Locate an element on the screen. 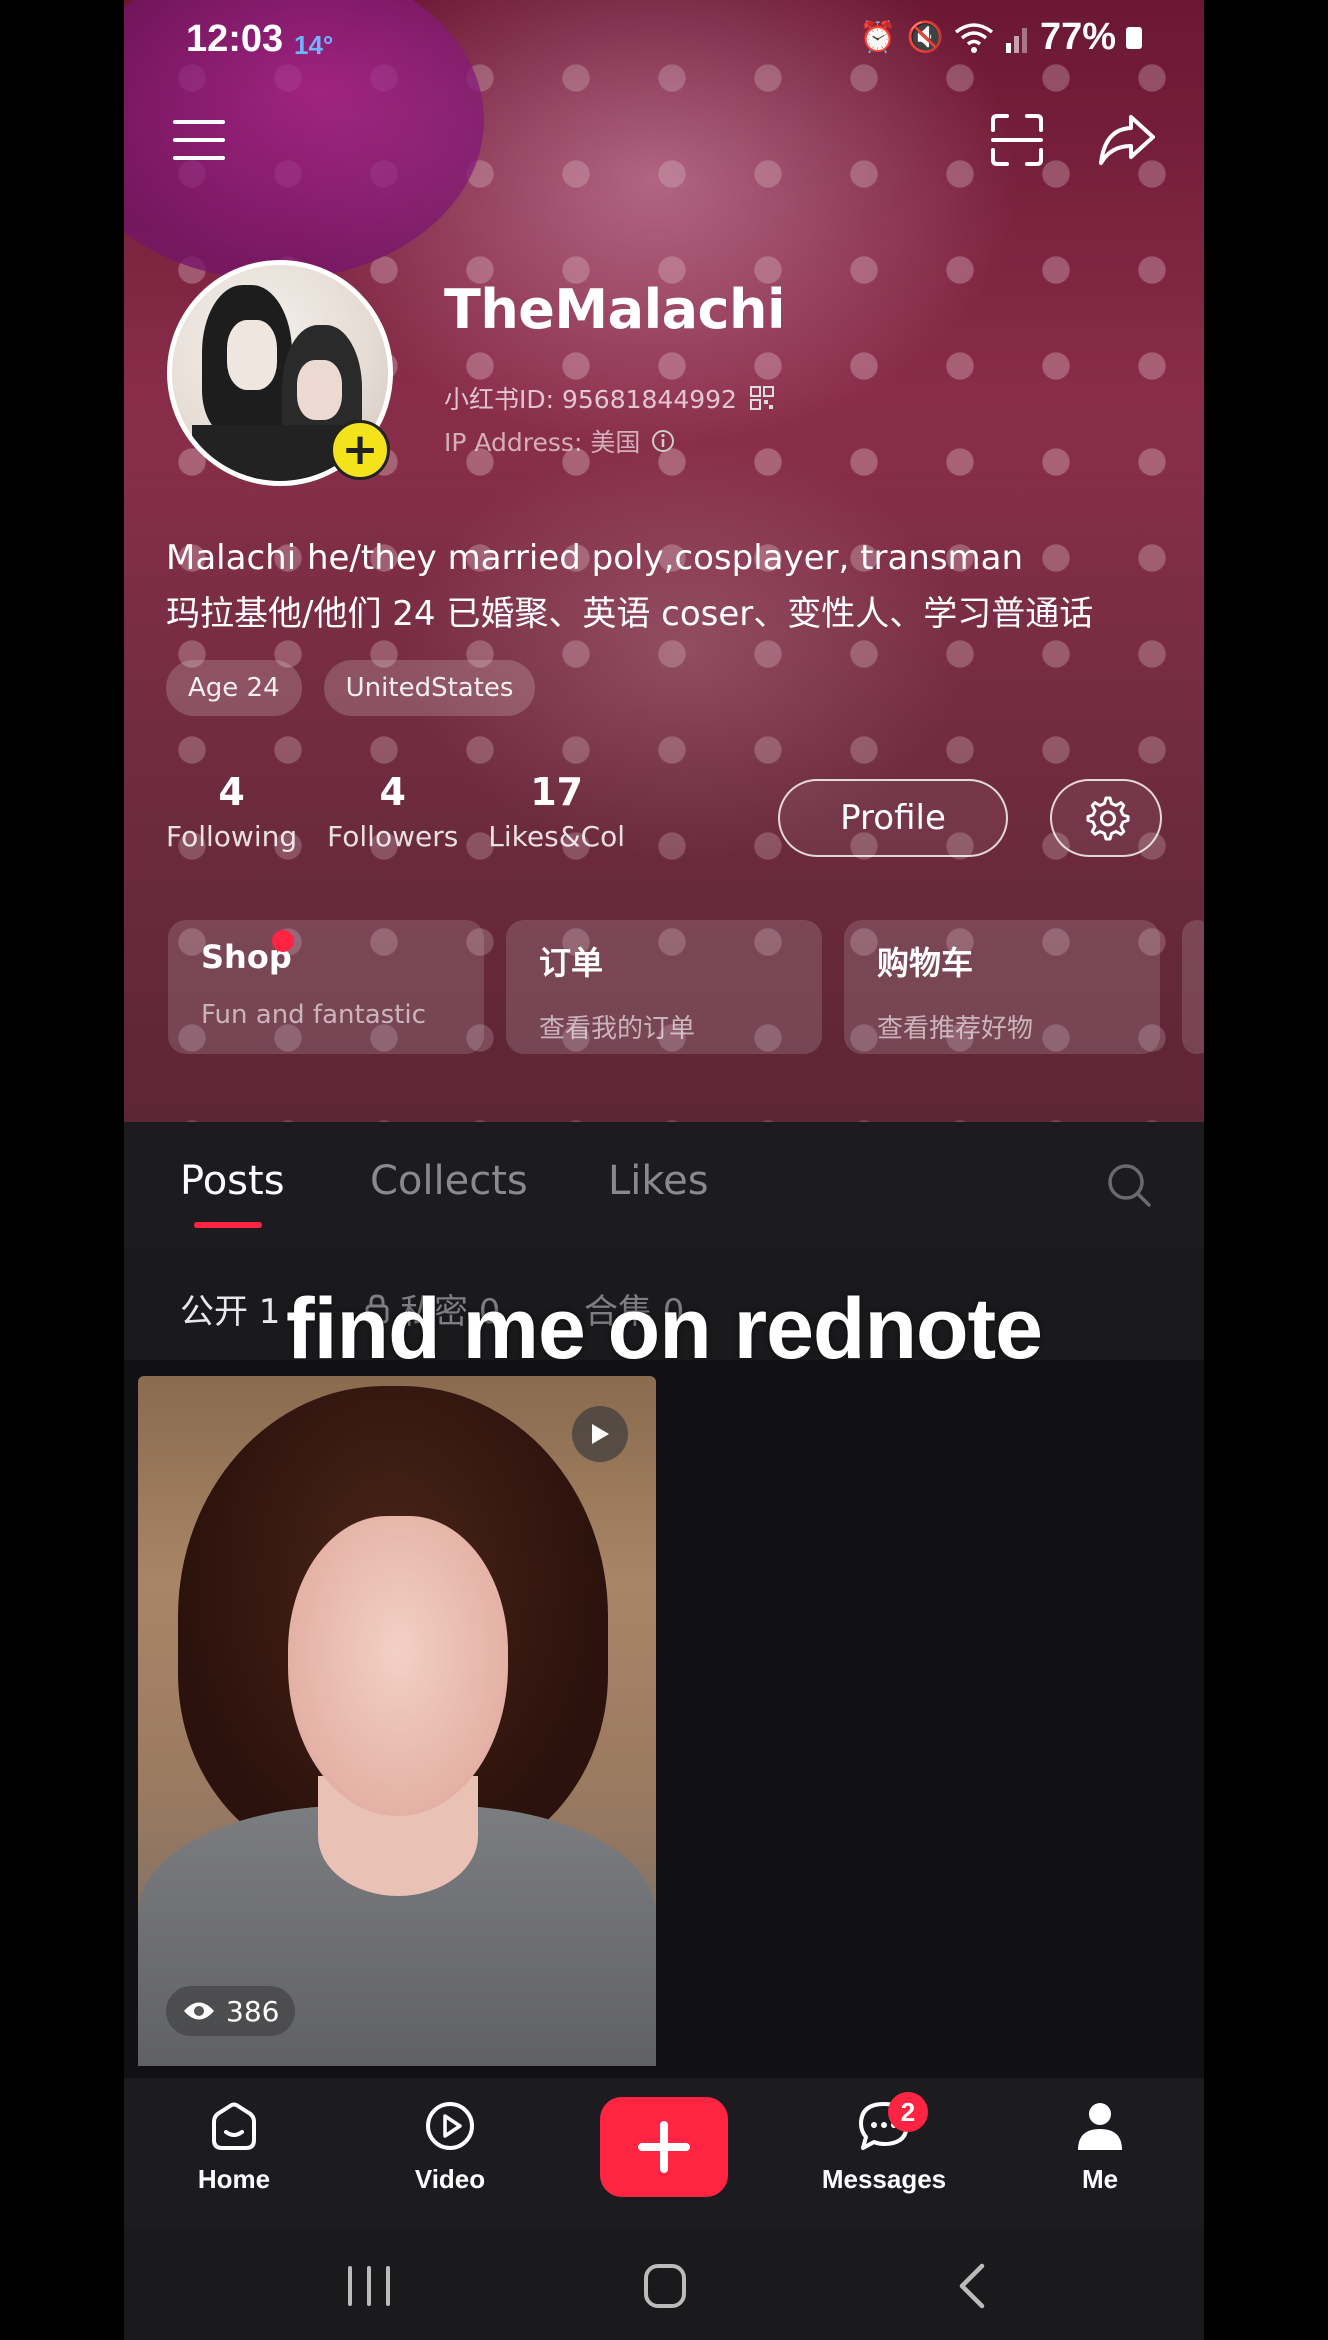 This screenshot has height=2340, width=1328. tab-posts: Posts is located at coordinates (232, 1181).